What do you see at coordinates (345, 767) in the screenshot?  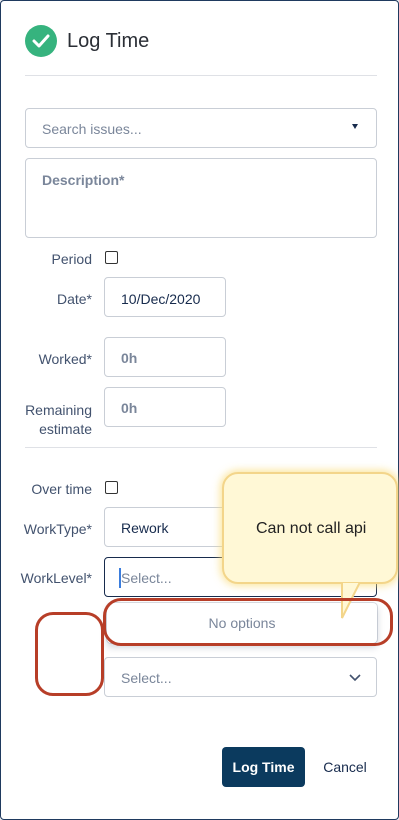 I see `cancel-button: Cancel` at bounding box center [345, 767].